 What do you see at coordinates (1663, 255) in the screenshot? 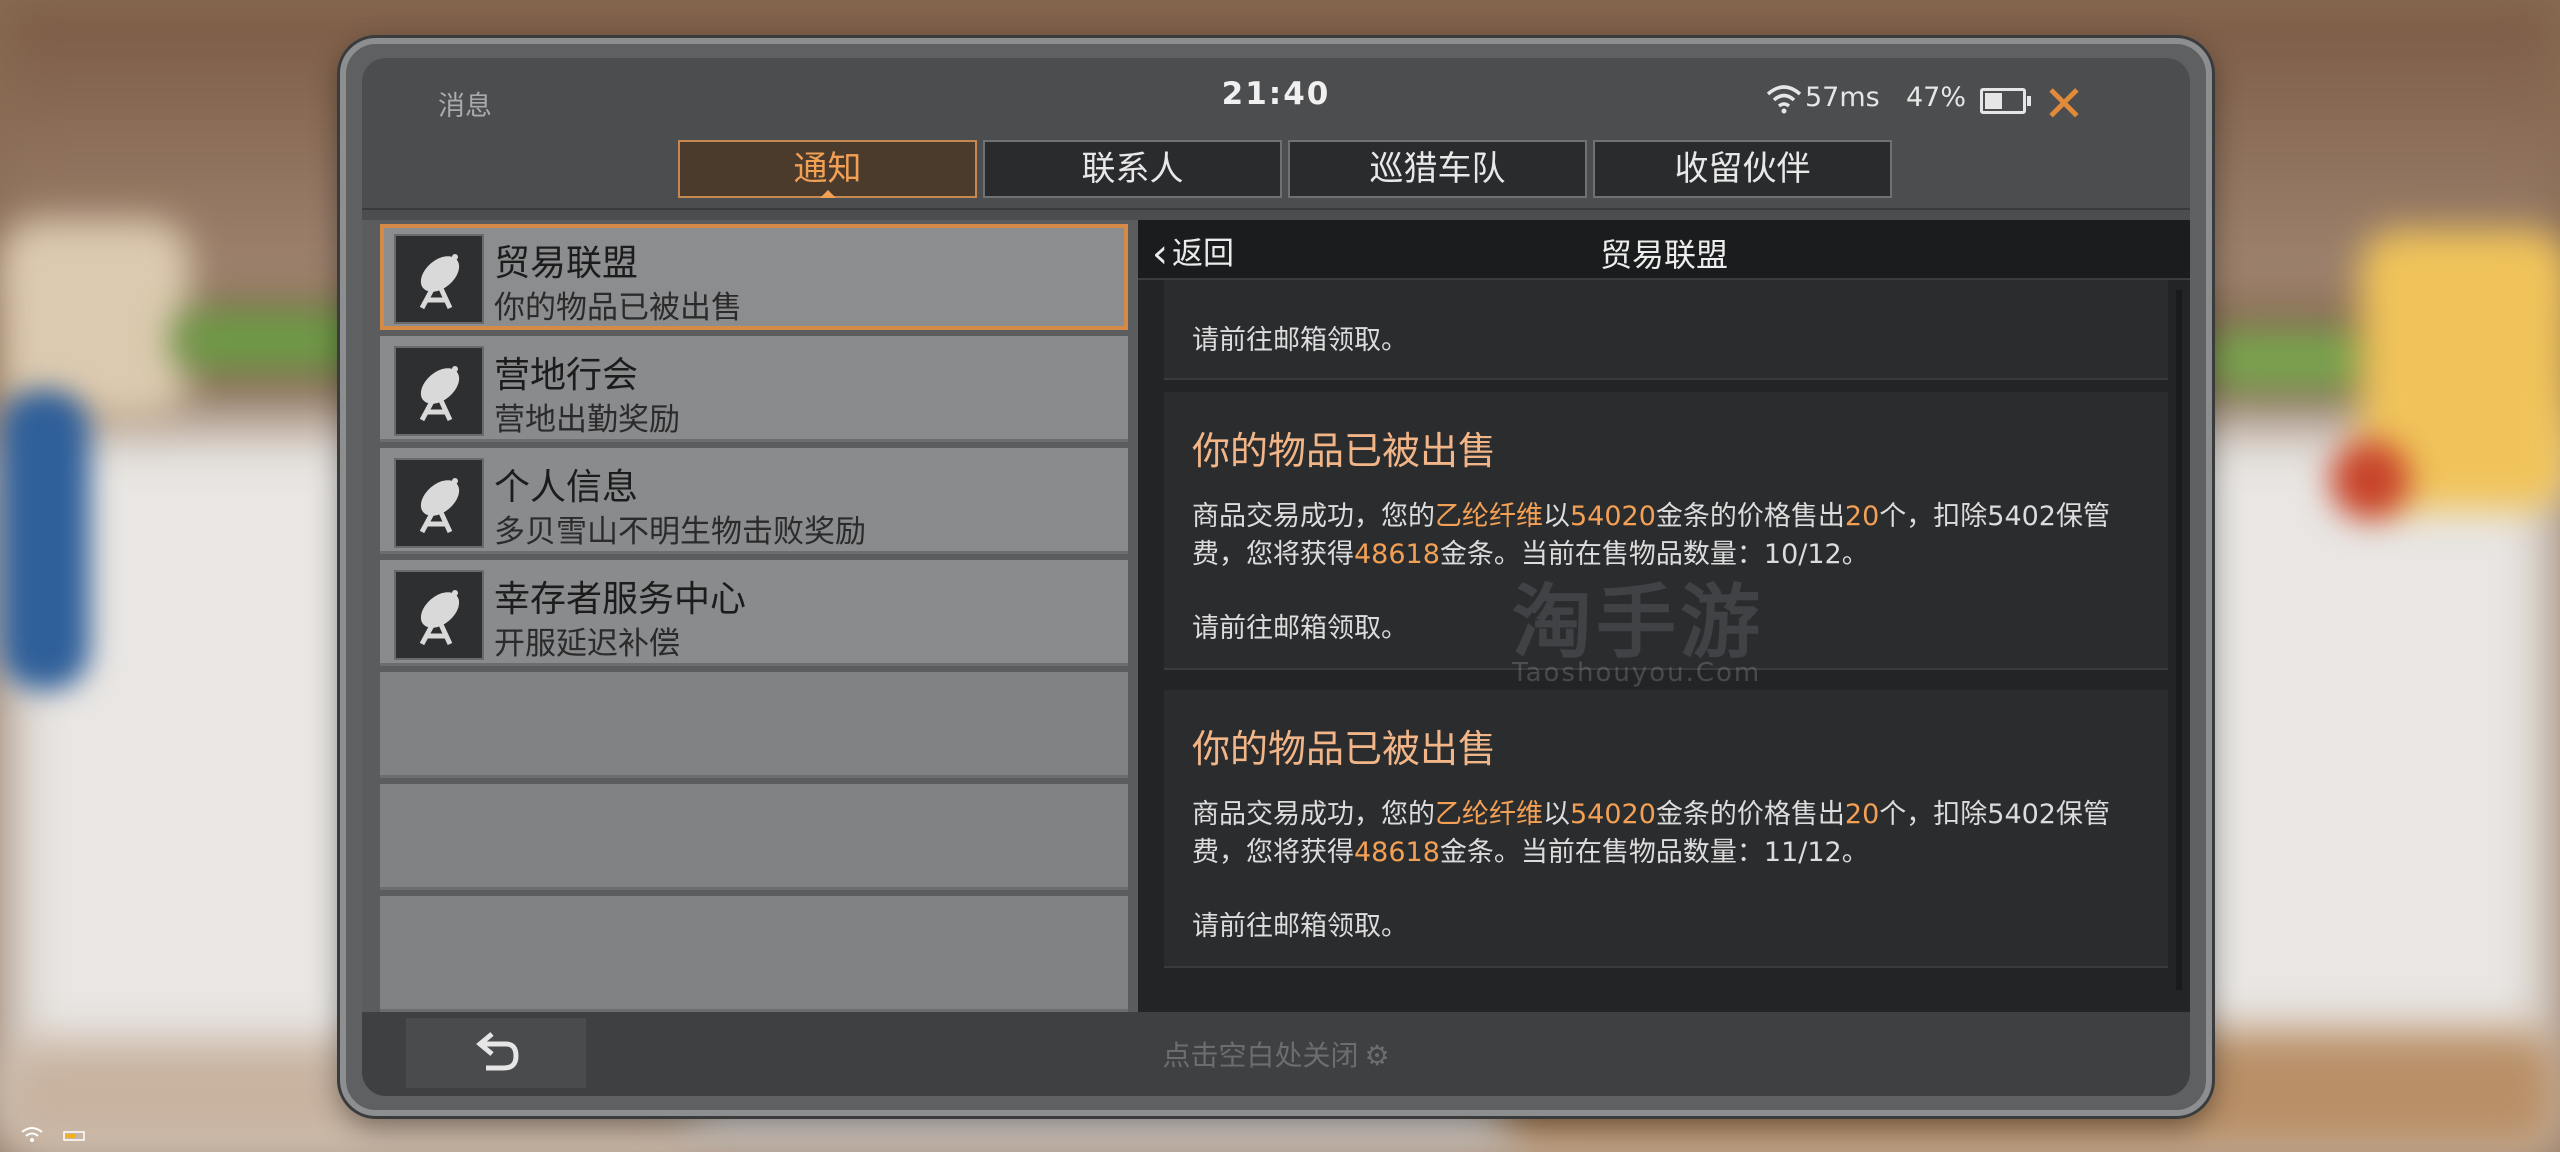
I see `detail-title: 贸易联盟` at bounding box center [1663, 255].